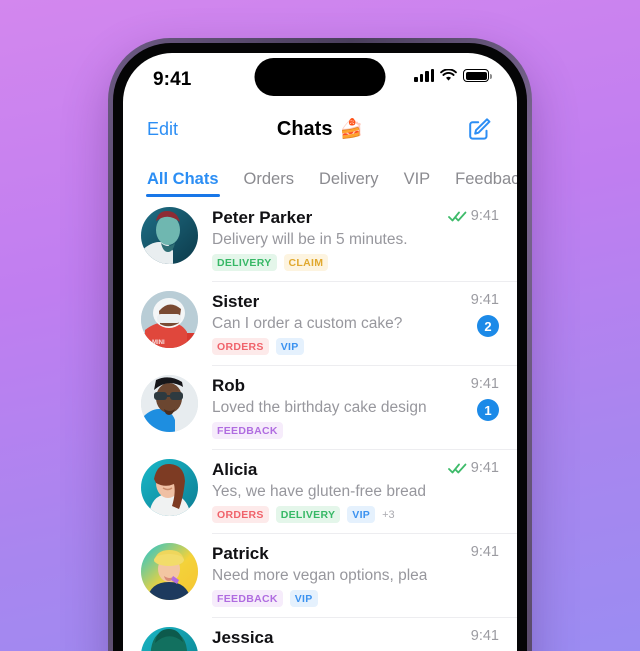 This screenshot has width=640, height=651. What do you see at coordinates (424, 75) in the screenshot?
I see `signal-bars-icon` at bounding box center [424, 75].